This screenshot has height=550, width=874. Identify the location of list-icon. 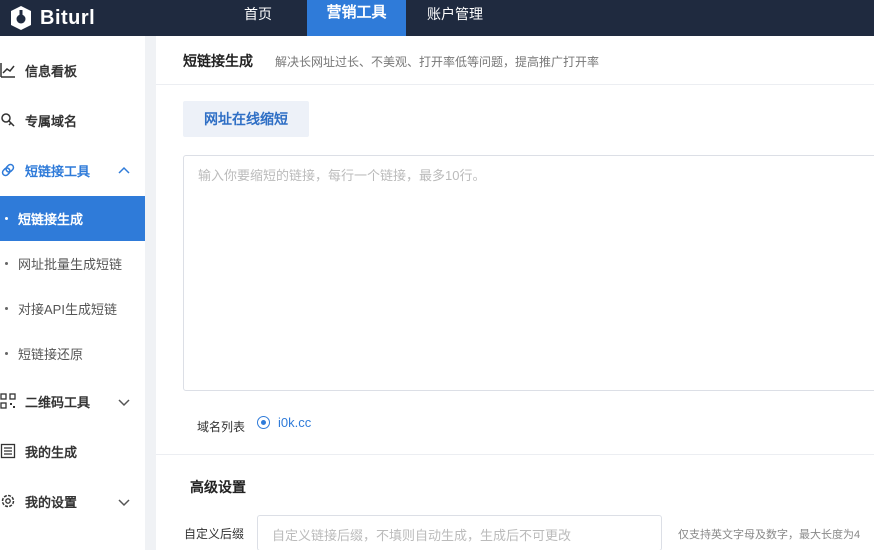
(8, 451).